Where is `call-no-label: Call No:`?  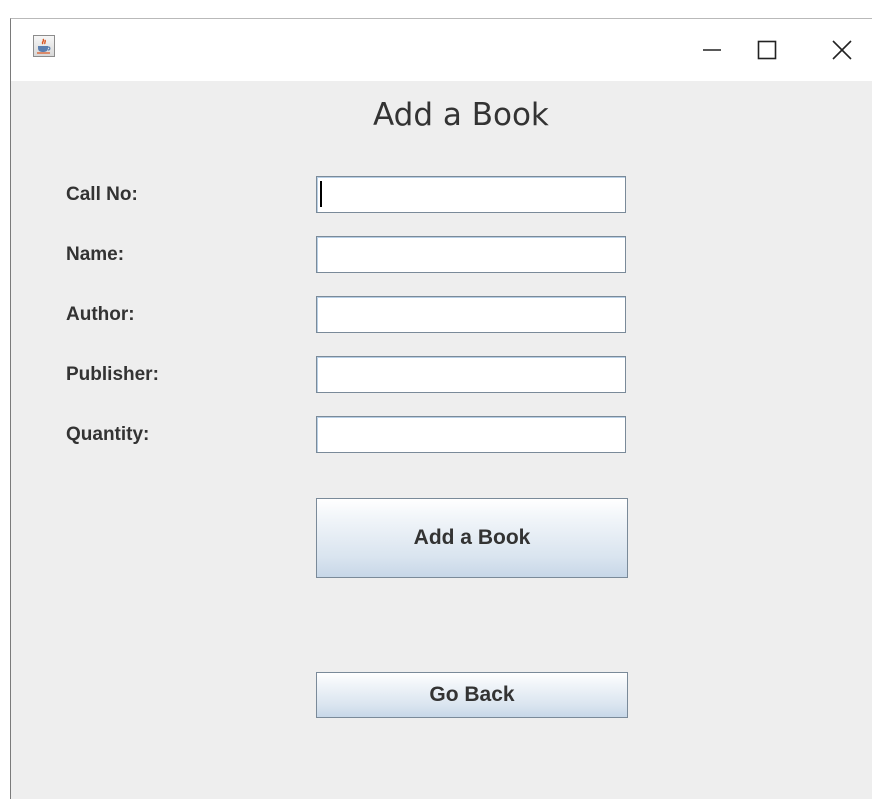 call-no-label: Call No: is located at coordinates (102, 194).